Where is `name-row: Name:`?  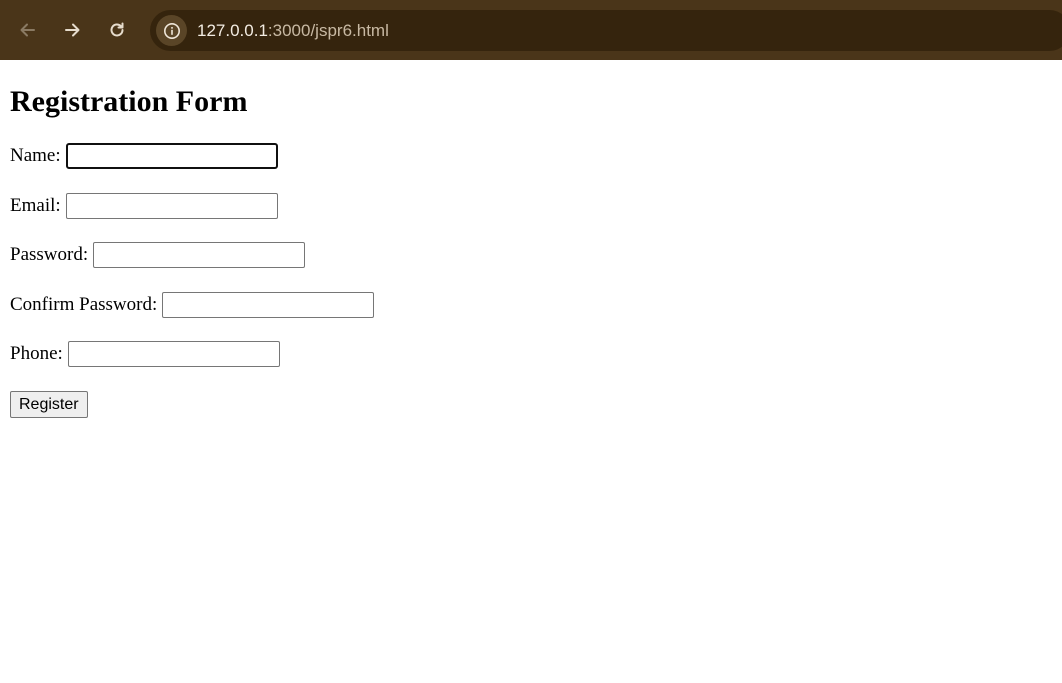 name-row: Name: is located at coordinates (144, 156).